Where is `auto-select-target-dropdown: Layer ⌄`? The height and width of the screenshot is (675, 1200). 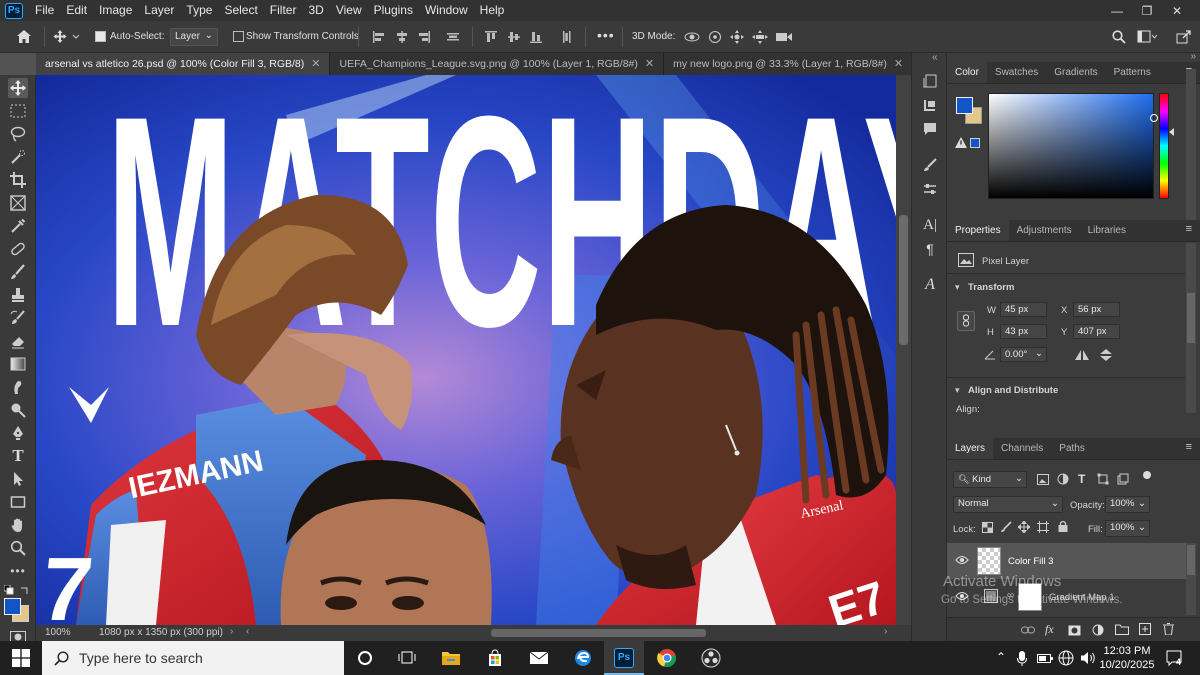
auto-select-target-dropdown: Layer ⌄ is located at coordinates (194, 37).